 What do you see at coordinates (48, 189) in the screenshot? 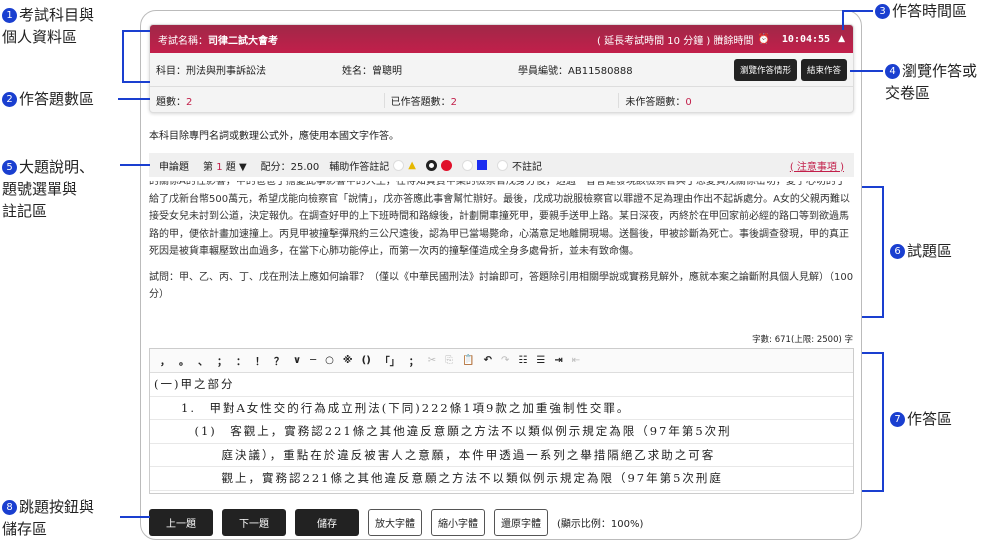
I see `annotation-5: 5 大題說明、 題號選單與 註記區` at bounding box center [48, 189].